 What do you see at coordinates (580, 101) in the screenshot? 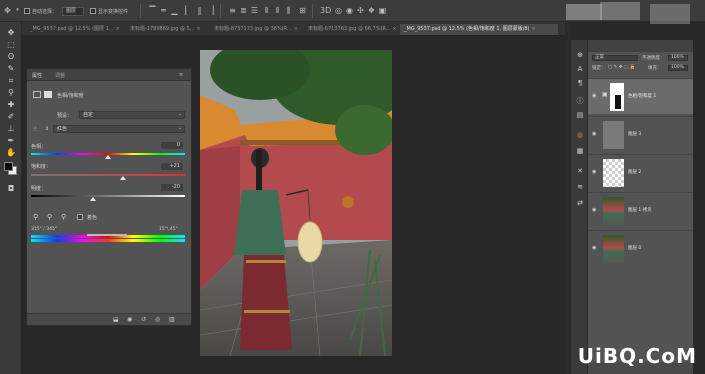
I see `info-icon: ⓘ` at bounding box center [580, 101].